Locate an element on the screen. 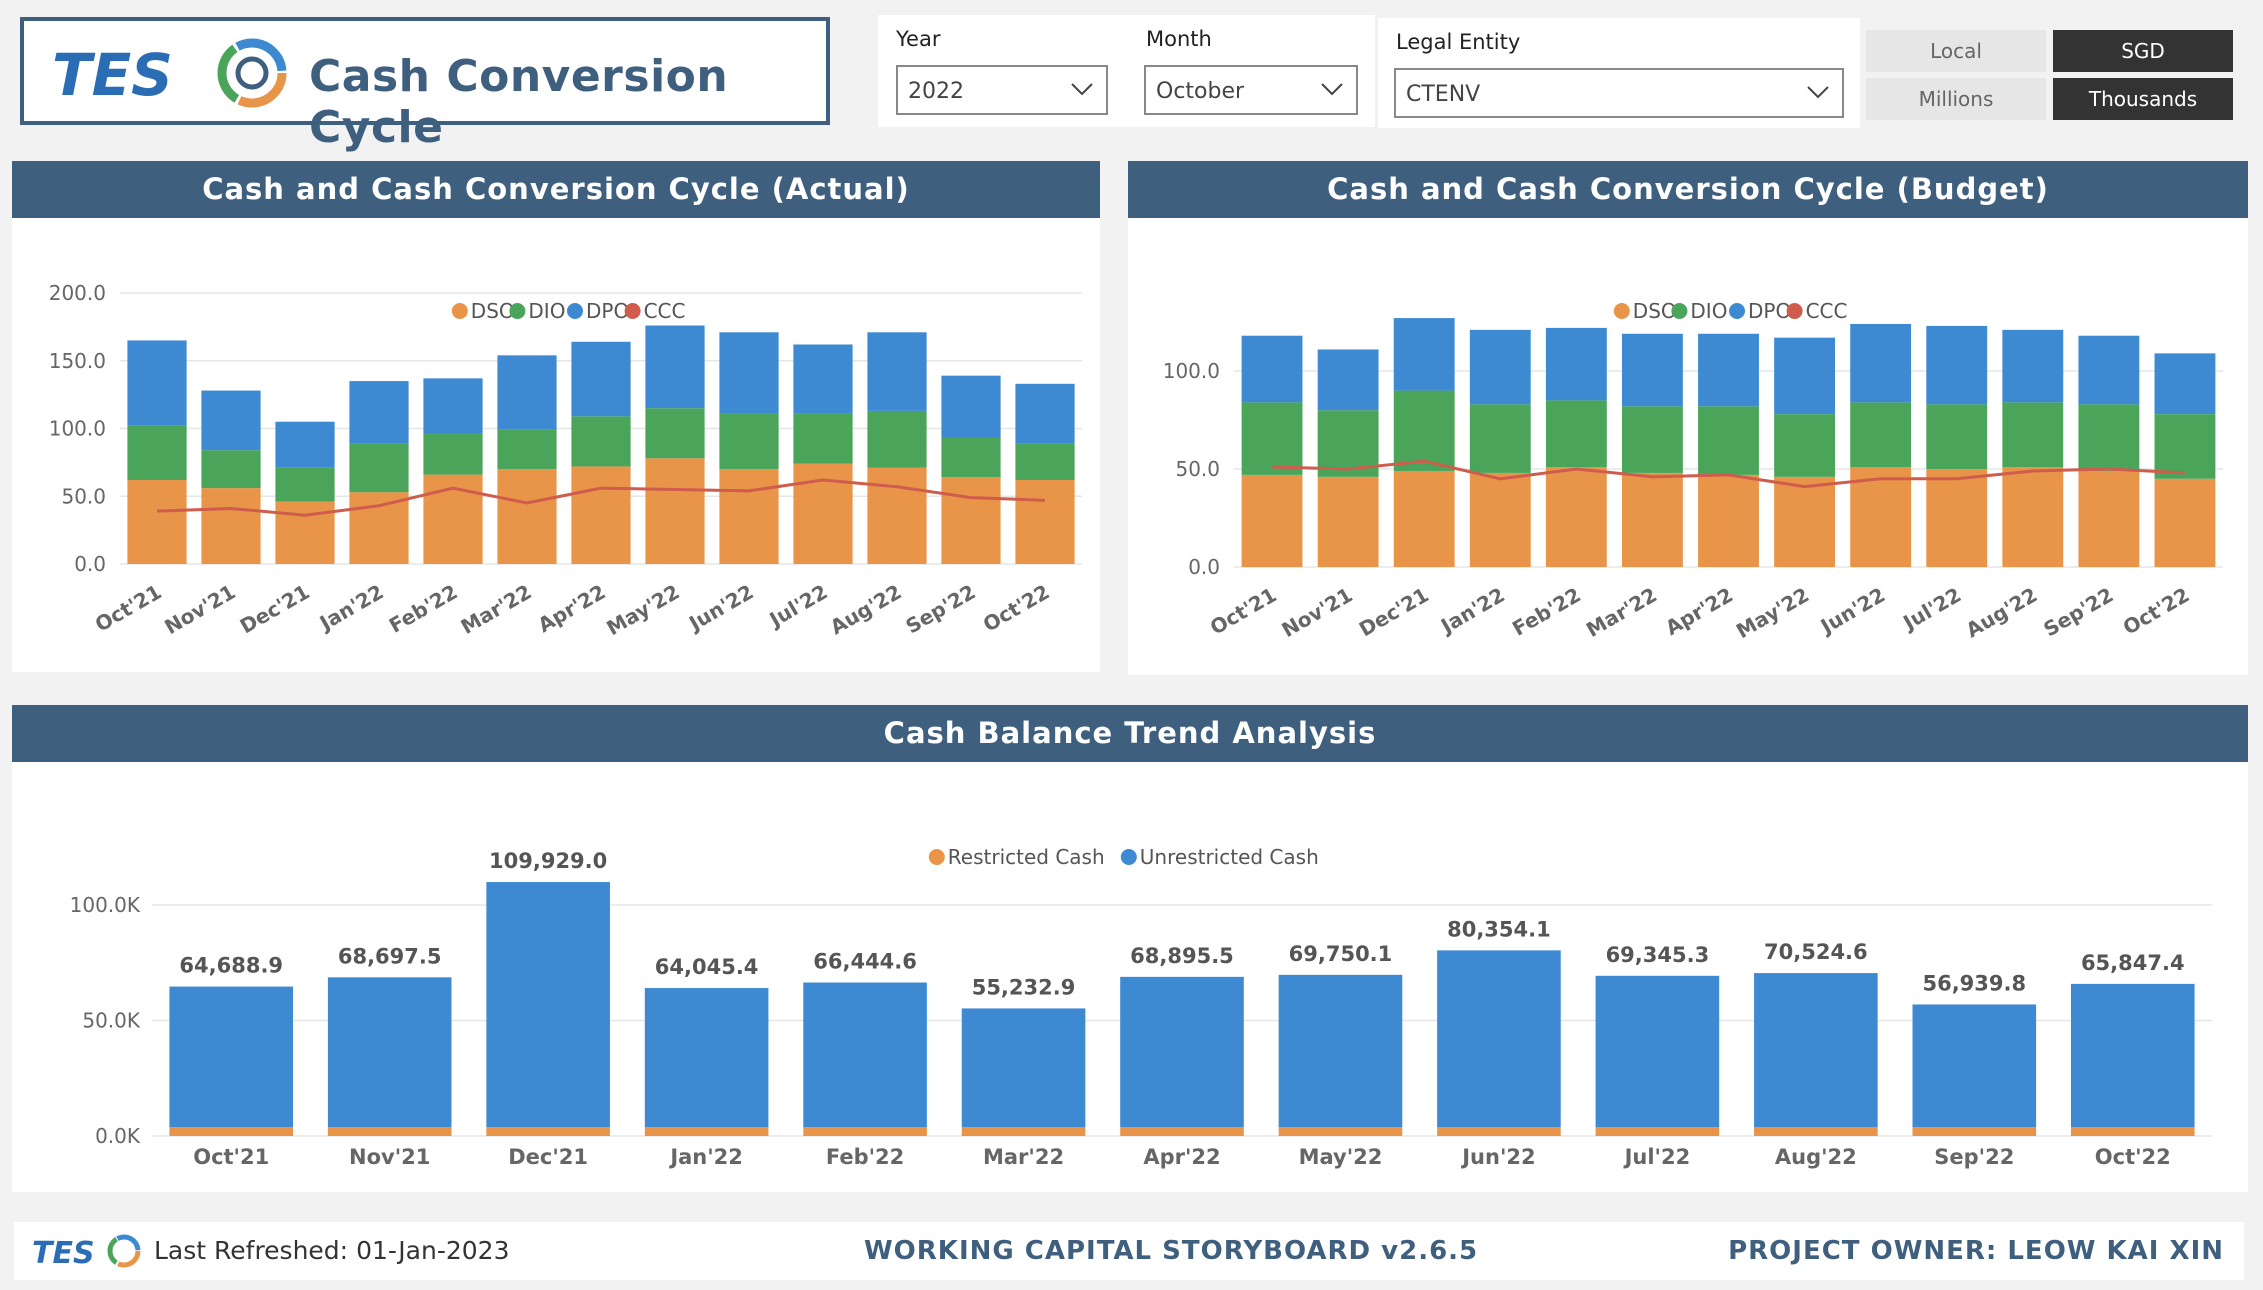 The height and width of the screenshot is (1290, 2263). x-tick-label: Feb'22 is located at coordinates (865, 1157).